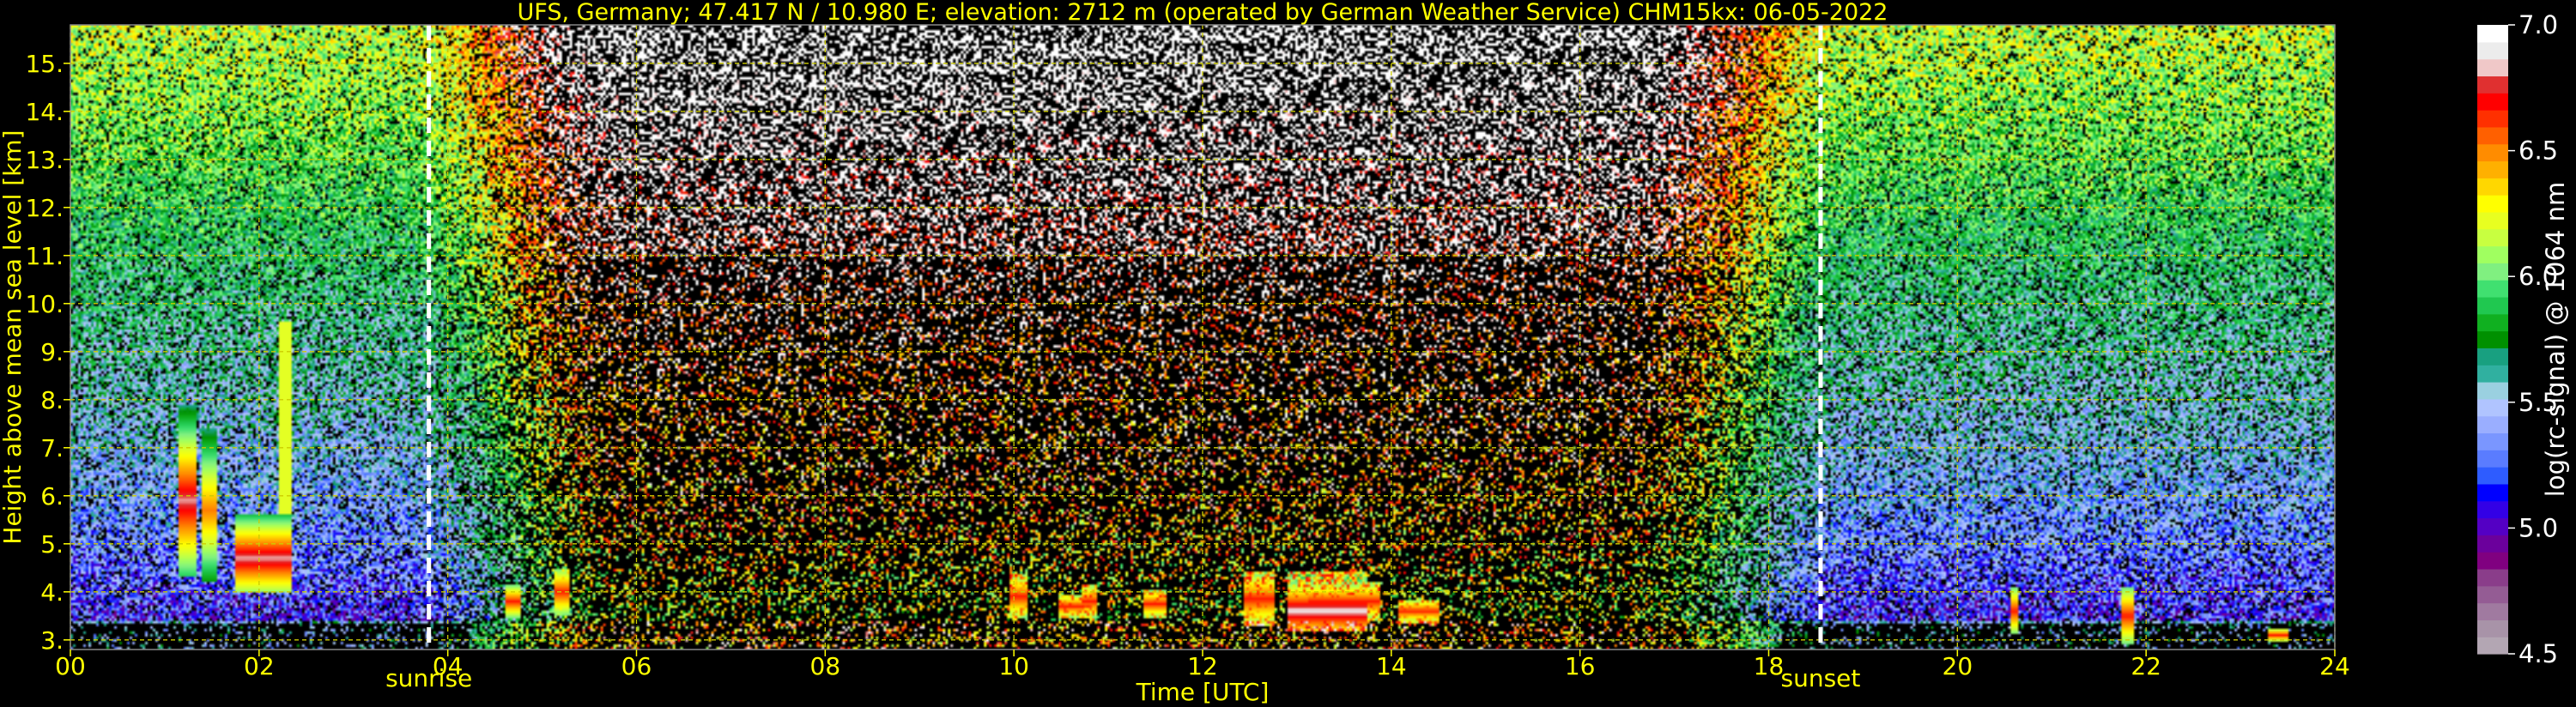 The image size is (2576, 707). What do you see at coordinates (44, 304) in the screenshot?
I see `y-tick-label-7: 10.` at bounding box center [44, 304].